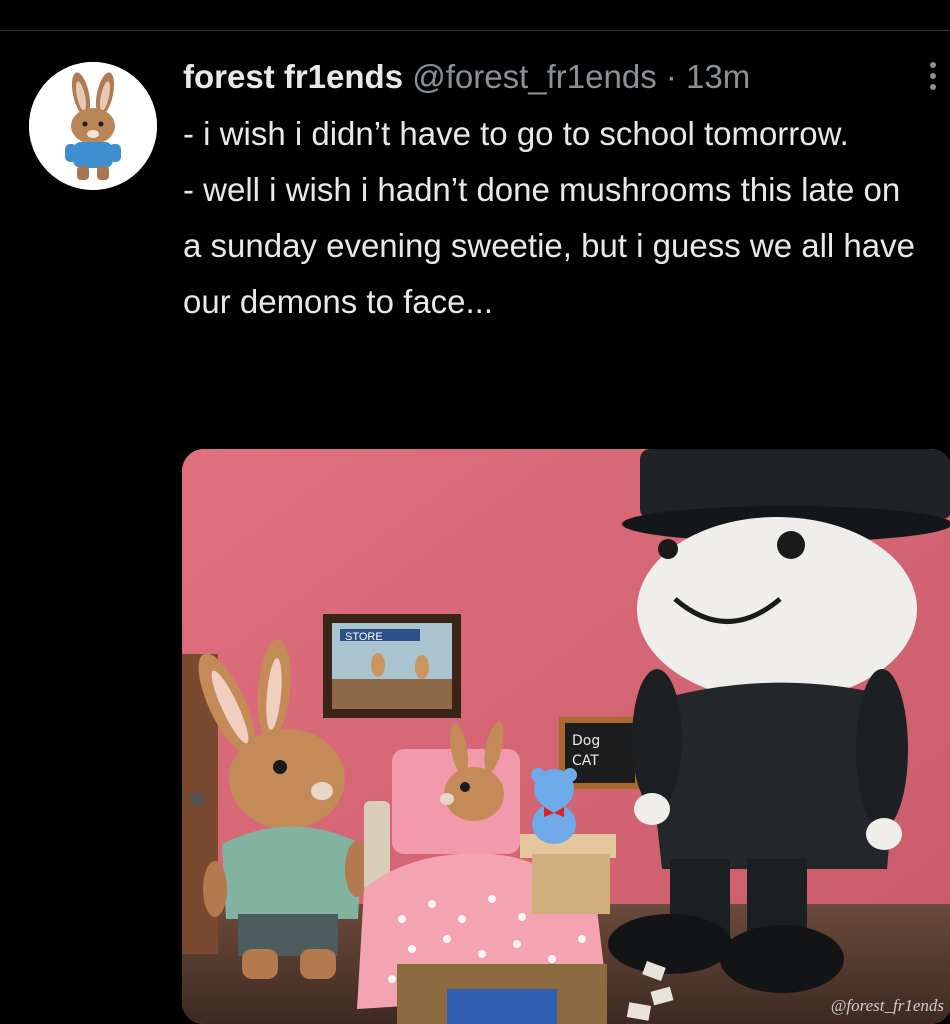 The width and height of the screenshot is (950, 1024). I want to click on avatar, so click(93, 126).